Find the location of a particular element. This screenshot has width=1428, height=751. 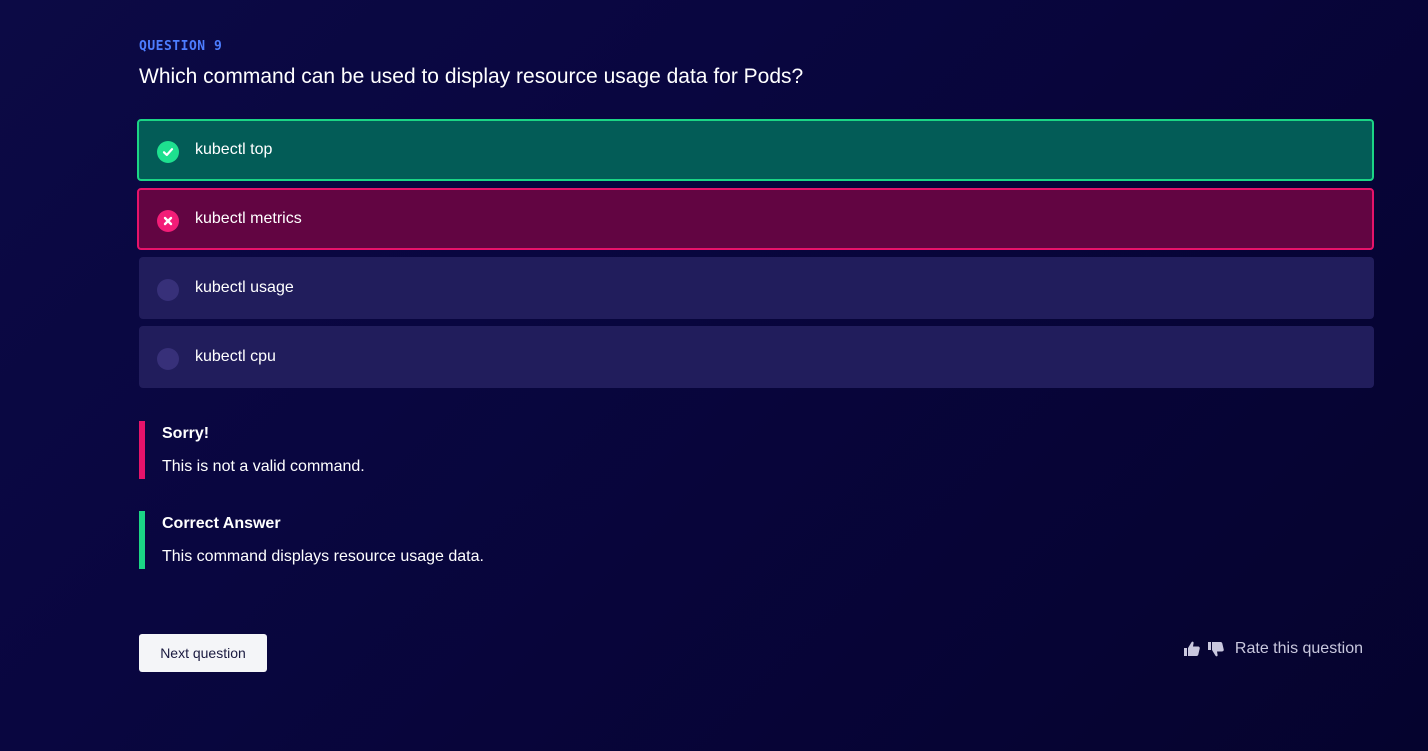

feedback-title: Sorry! is located at coordinates (186, 433).